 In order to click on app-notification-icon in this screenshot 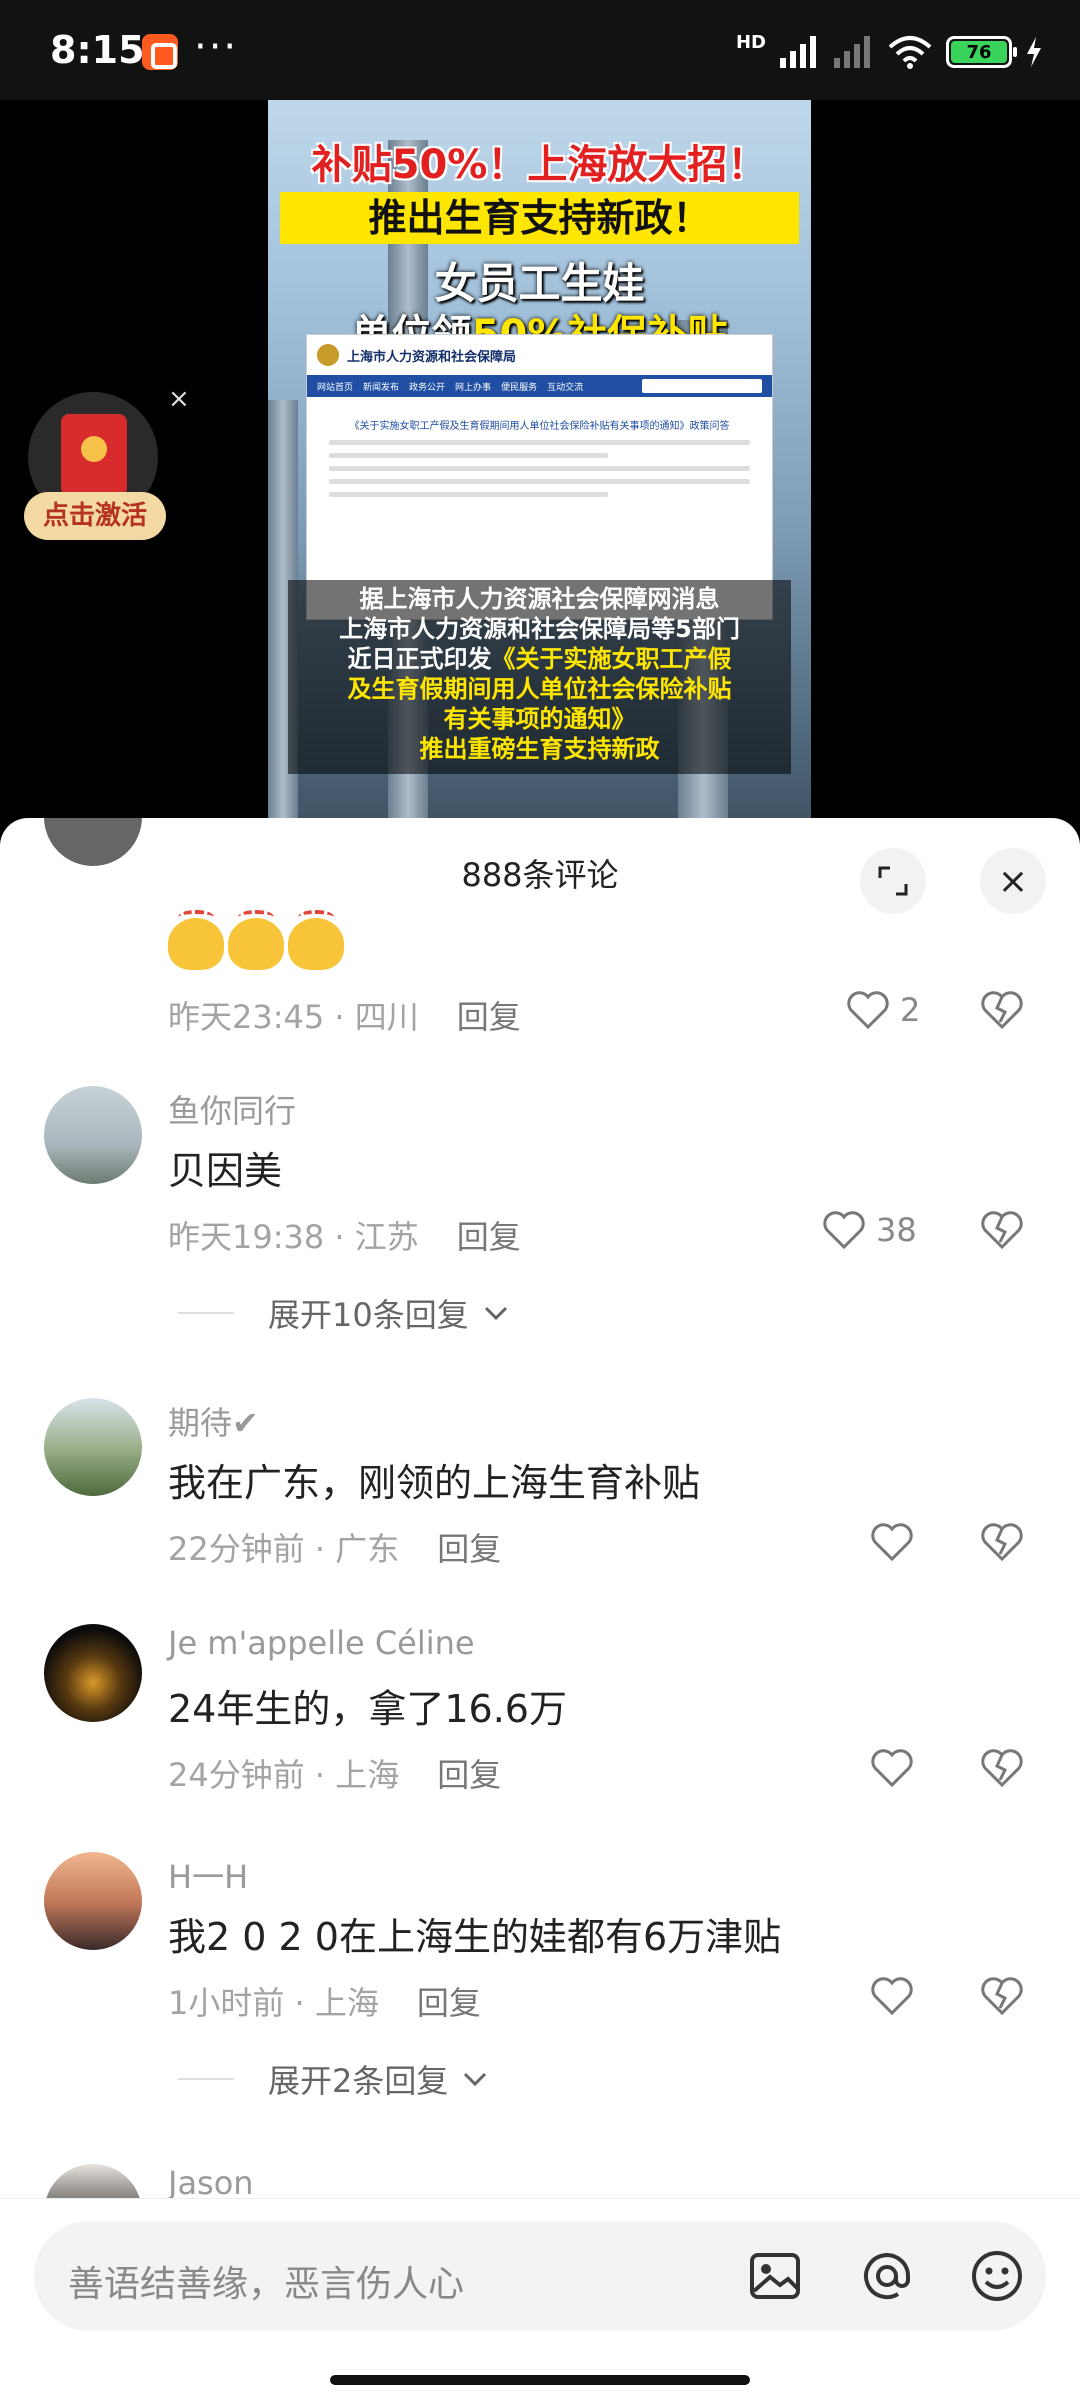, I will do `click(160, 52)`.